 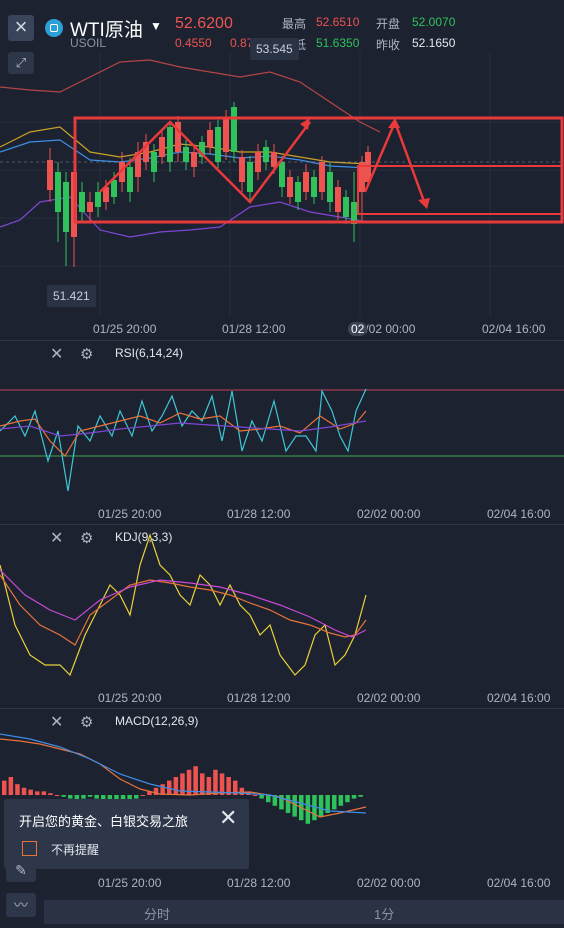 What do you see at coordinates (156, 26) in the screenshot?
I see `caret-down-icon: ▼` at bounding box center [156, 26].